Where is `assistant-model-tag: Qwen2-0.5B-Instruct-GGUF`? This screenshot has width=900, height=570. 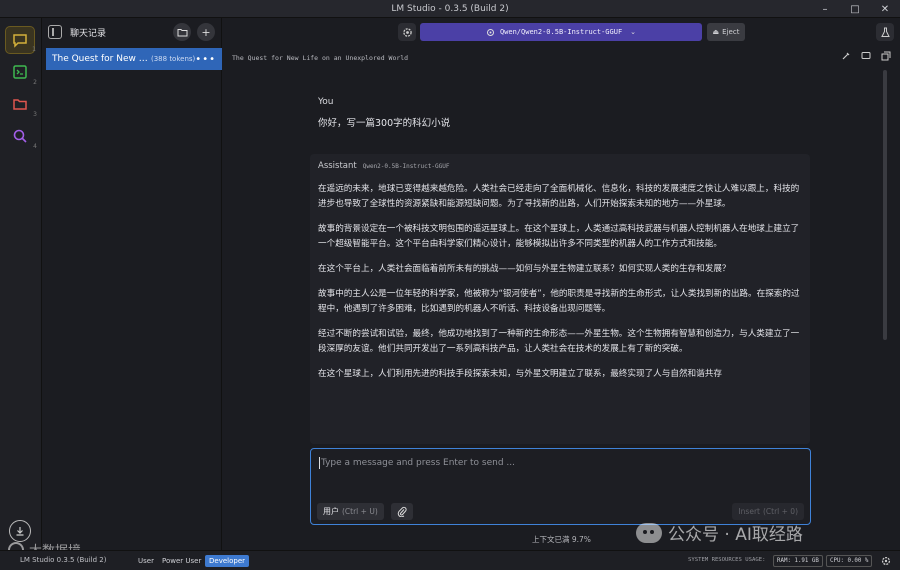 assistant-model-tag: Qwen2-0.5B-Instruct-GGUF is located at coordinates (406, 166).